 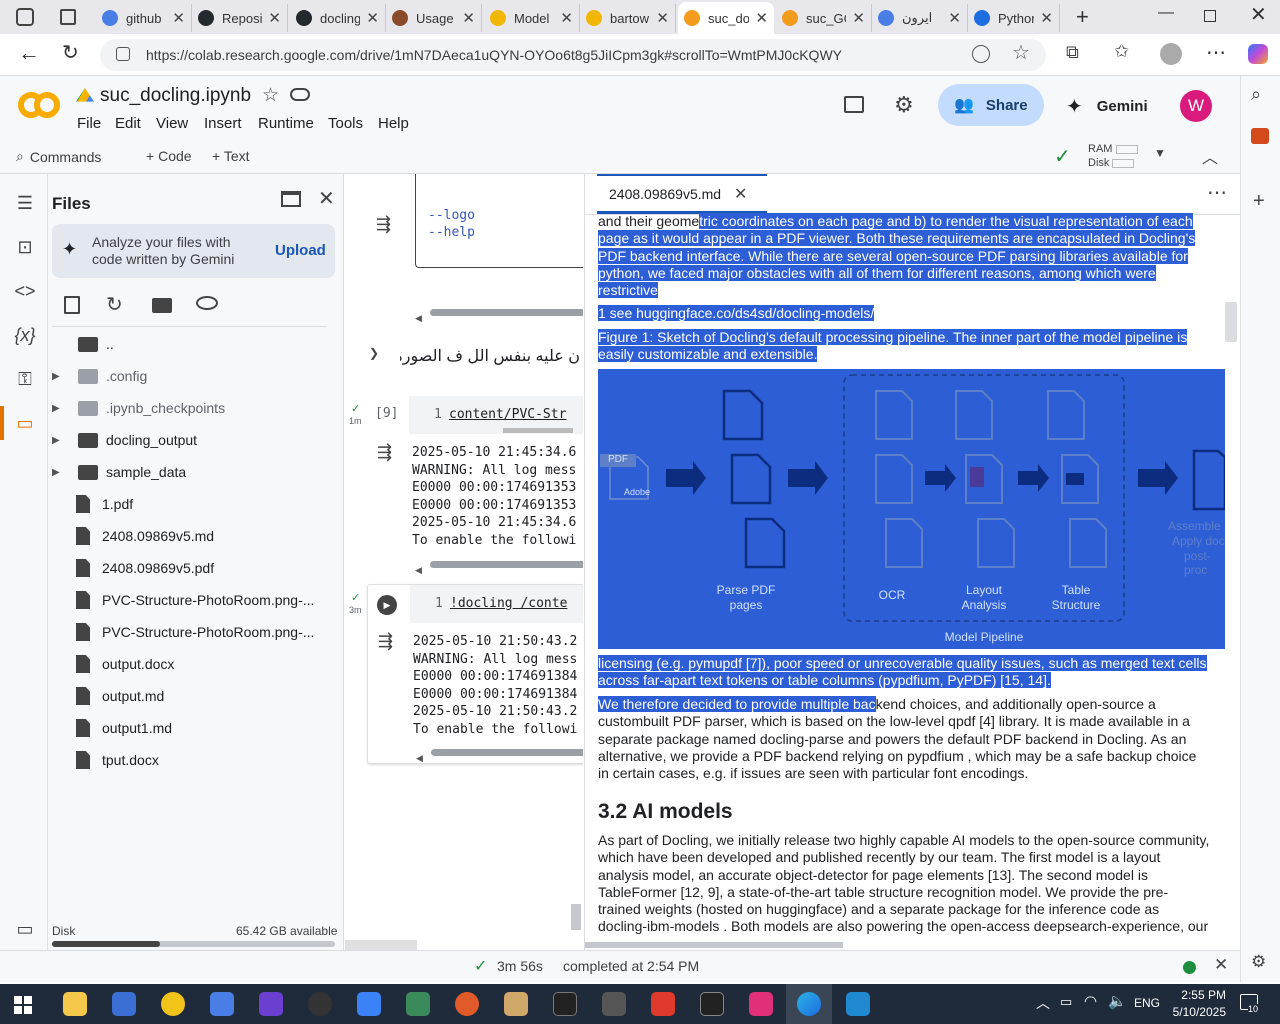 What do you see at coordinates (75, 1004) in the screenshot?
I see `file-explorer-icon` at bounding box center [75, 1004].